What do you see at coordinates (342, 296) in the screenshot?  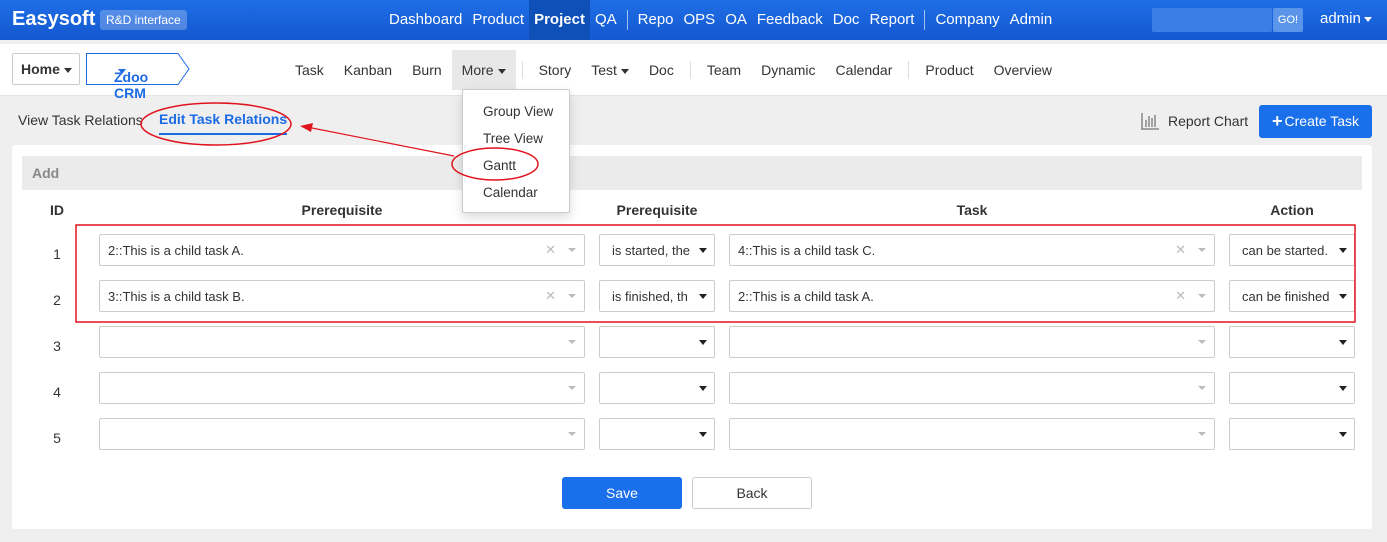 I see `prerequisite-task-select: 3::This is a child task B. ✕` at bounding box center [342, 296].